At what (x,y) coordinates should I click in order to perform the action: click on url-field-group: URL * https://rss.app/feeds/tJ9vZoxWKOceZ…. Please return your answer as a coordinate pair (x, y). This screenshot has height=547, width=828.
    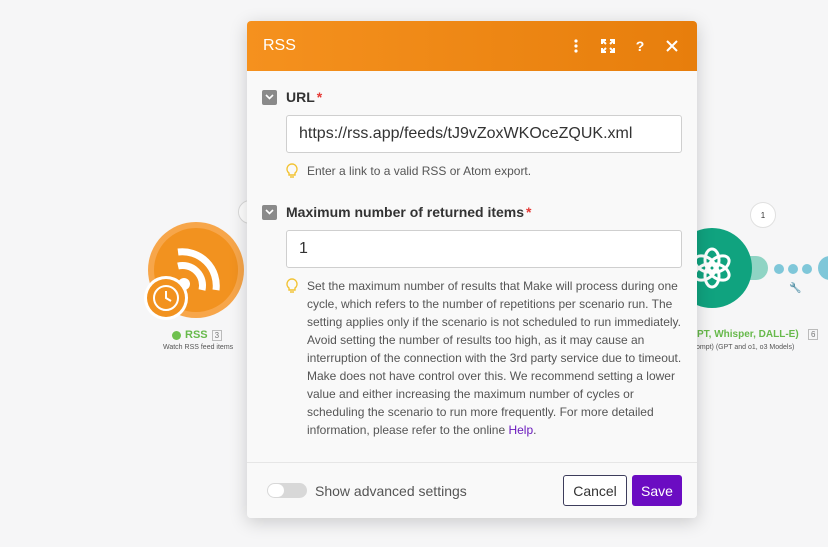
    Looking at the image, I should click on (472, 136).